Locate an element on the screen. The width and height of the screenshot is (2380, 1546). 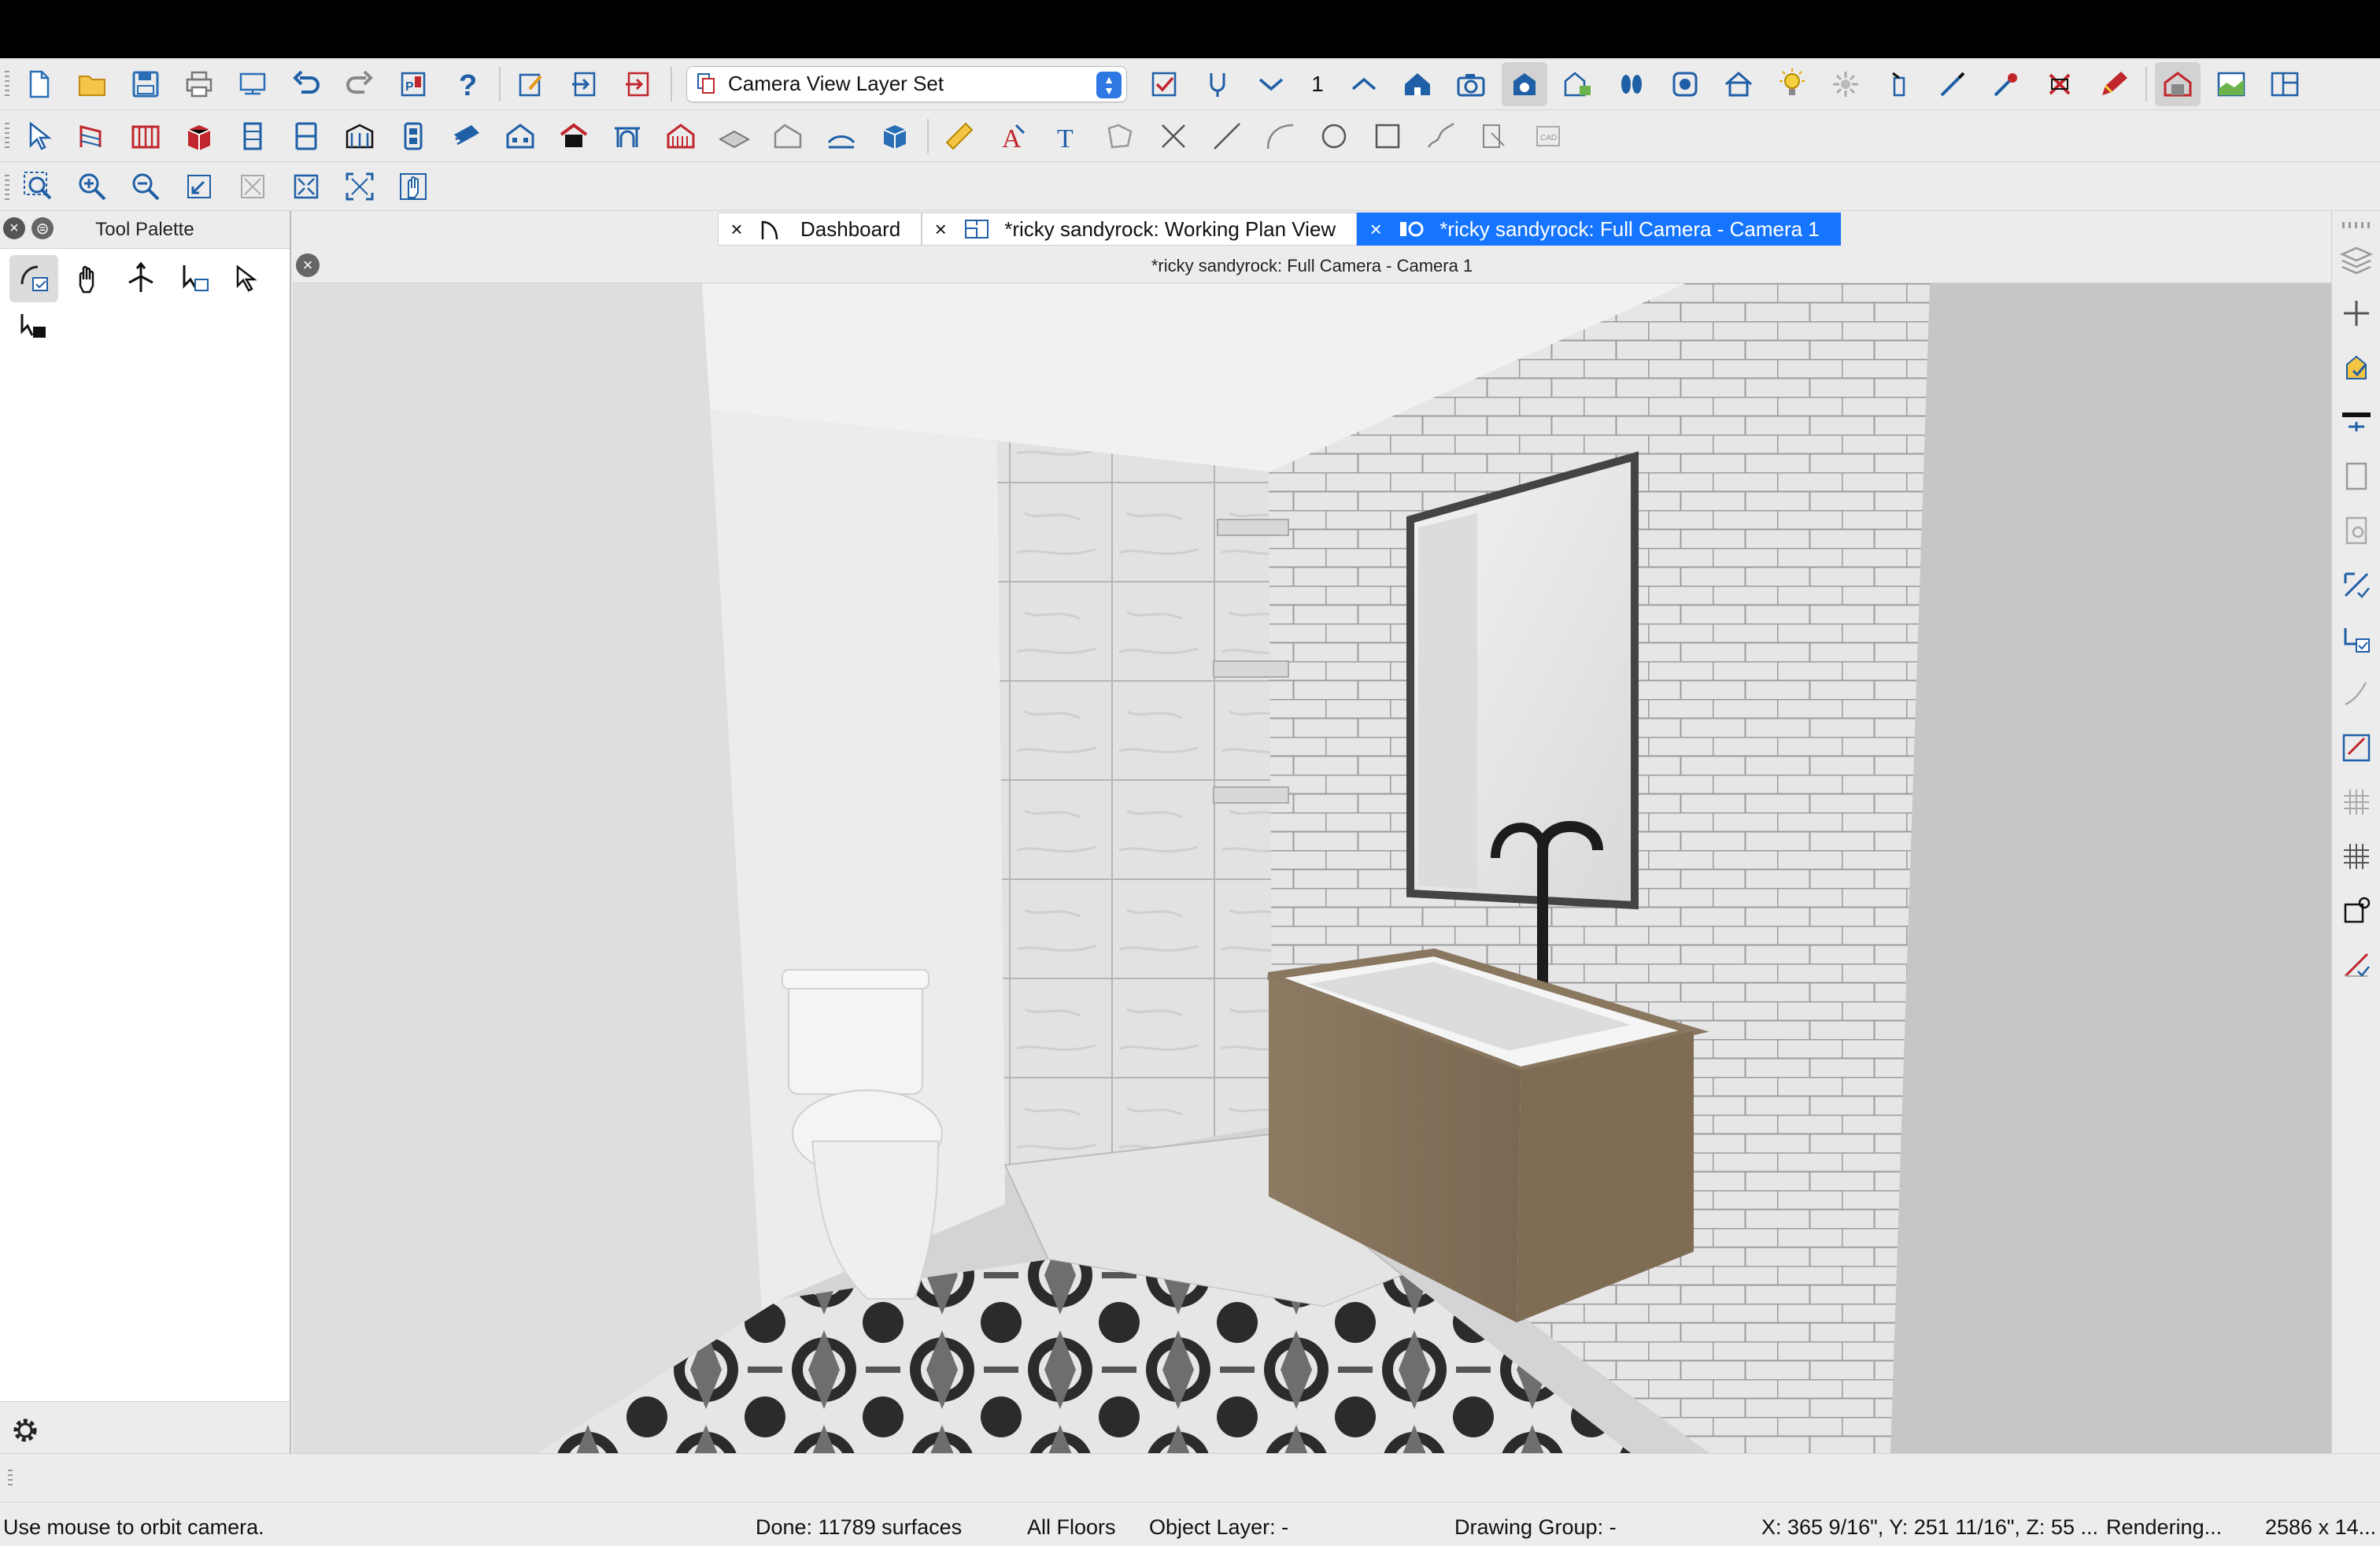
redo-button is located at coordinates (359, 84).